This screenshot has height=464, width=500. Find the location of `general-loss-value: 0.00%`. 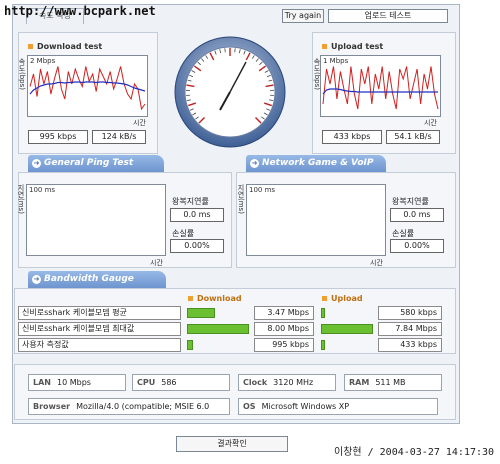

general-loss-value: 0.00% is located at coordinates (197, 246).